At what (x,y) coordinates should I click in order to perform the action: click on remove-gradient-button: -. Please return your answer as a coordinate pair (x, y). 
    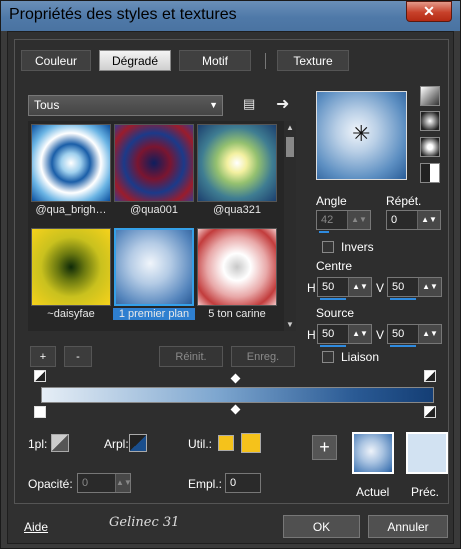
    Looking at the image, I should click on (78, 356).